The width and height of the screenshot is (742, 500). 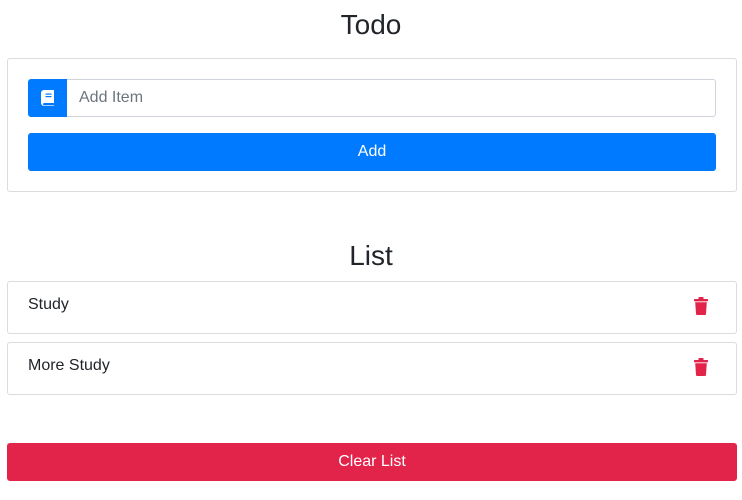 I want to click on list-heading: List, so click(x=371, y=255).